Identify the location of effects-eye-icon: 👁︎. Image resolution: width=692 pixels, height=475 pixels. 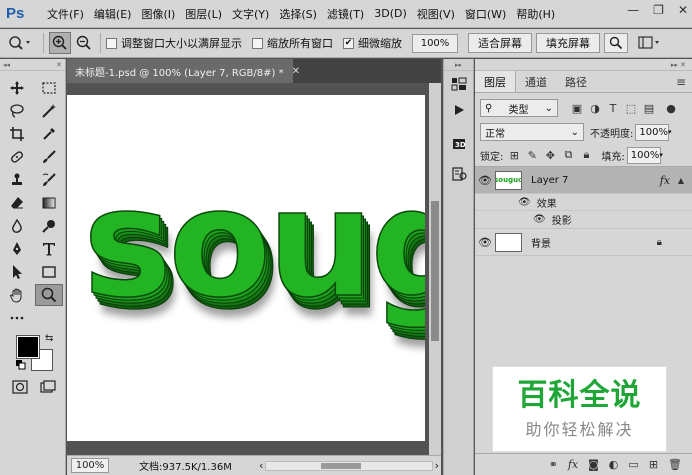
(524, 202).